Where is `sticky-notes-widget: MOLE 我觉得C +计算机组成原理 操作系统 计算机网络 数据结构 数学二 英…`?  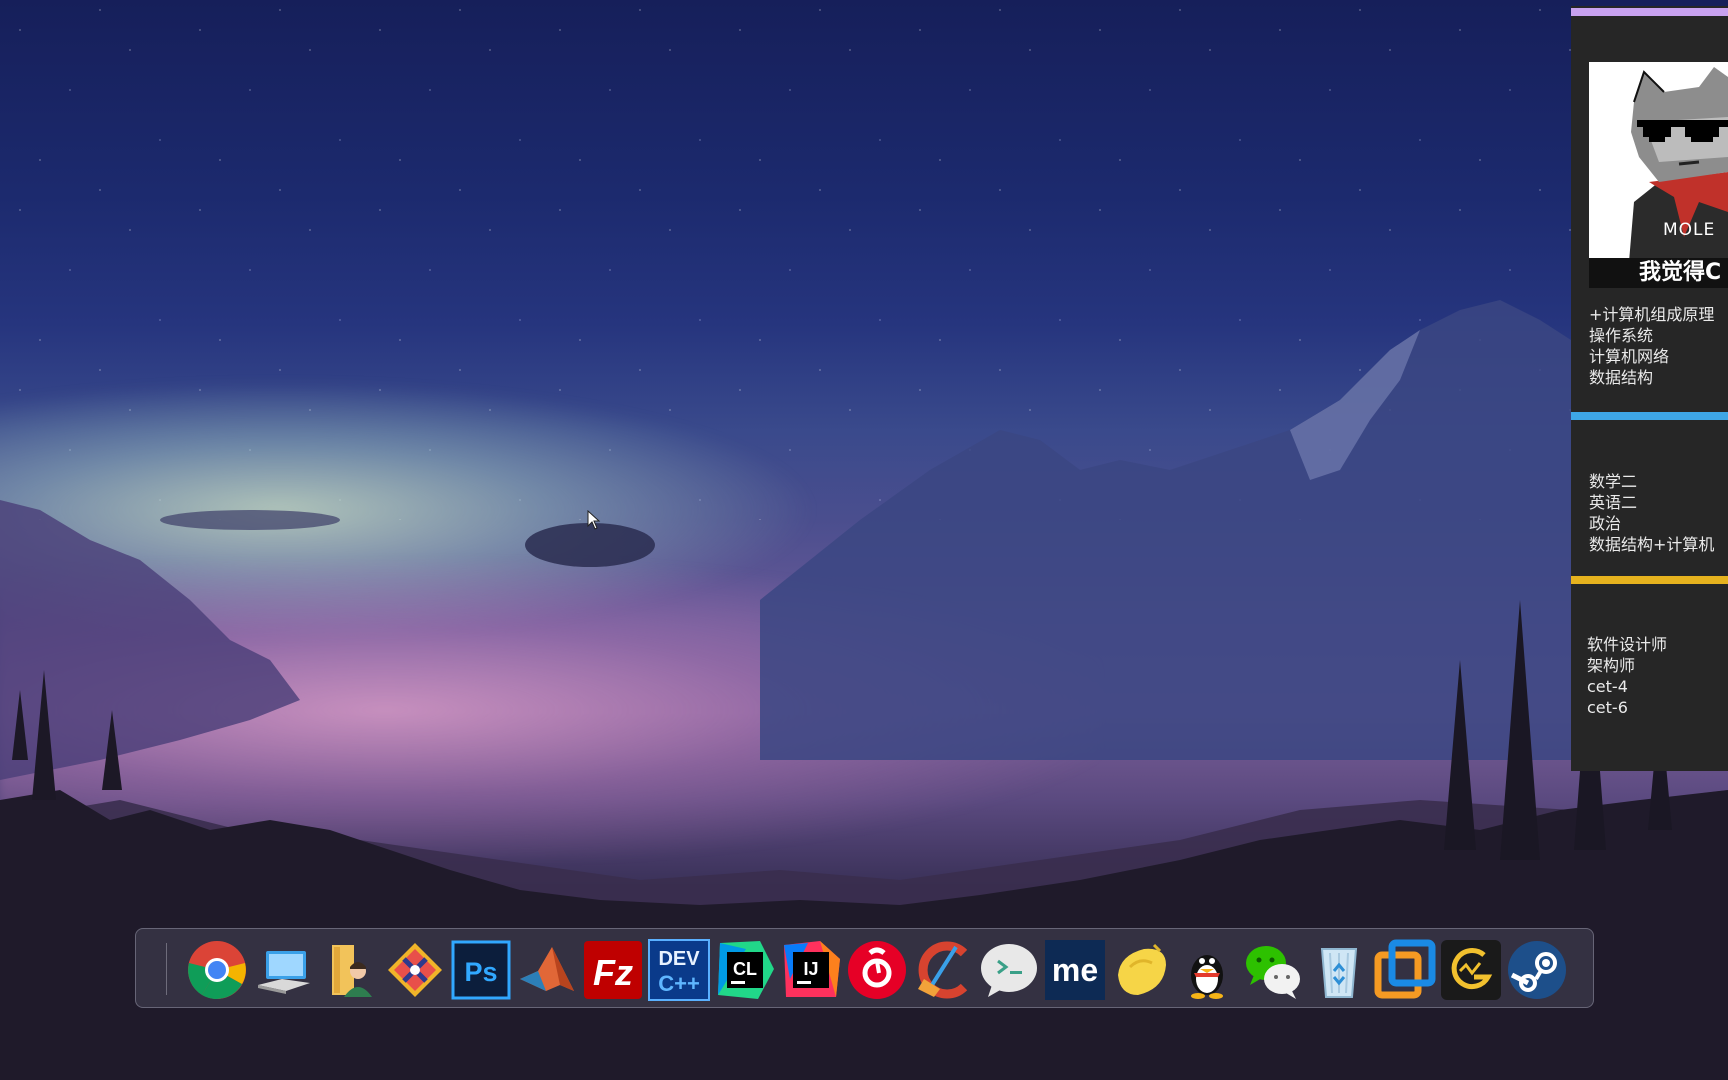
sticky-notes-widget: MOLE 我觉得C +计算机组成原理 操作系统 计算机网络 数据结构 数学二 英… is located at coordinates (1649, 388).